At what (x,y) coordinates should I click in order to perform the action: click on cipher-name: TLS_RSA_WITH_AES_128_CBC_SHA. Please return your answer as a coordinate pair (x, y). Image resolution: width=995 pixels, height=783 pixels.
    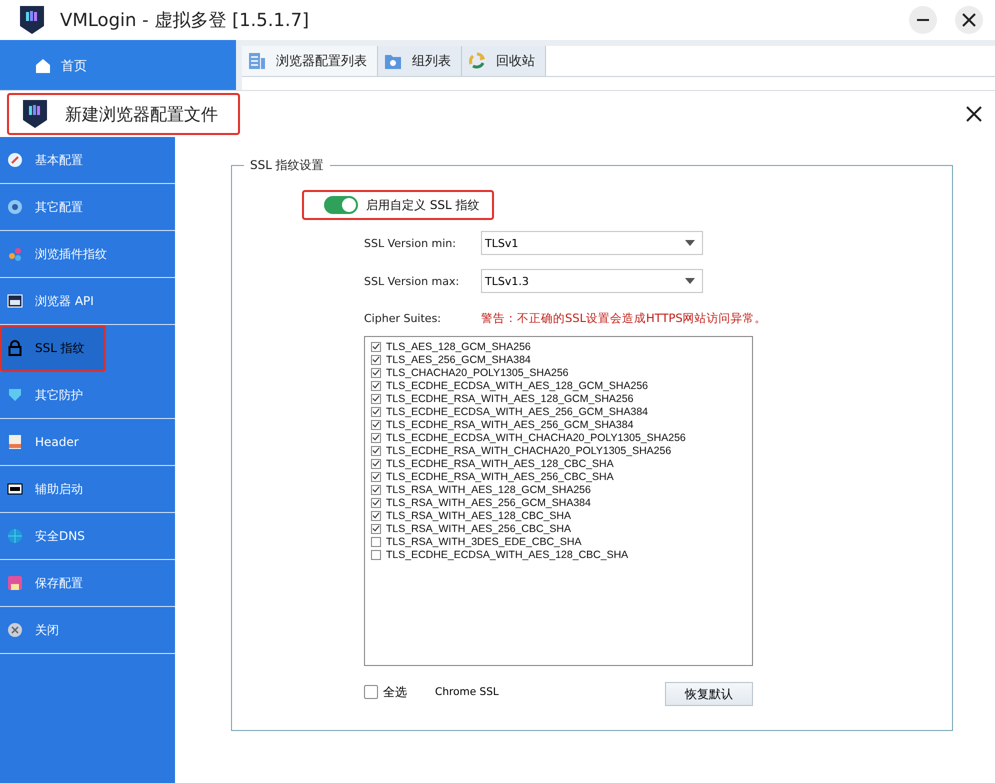
    Looking at the image, I should click on (478, 516).